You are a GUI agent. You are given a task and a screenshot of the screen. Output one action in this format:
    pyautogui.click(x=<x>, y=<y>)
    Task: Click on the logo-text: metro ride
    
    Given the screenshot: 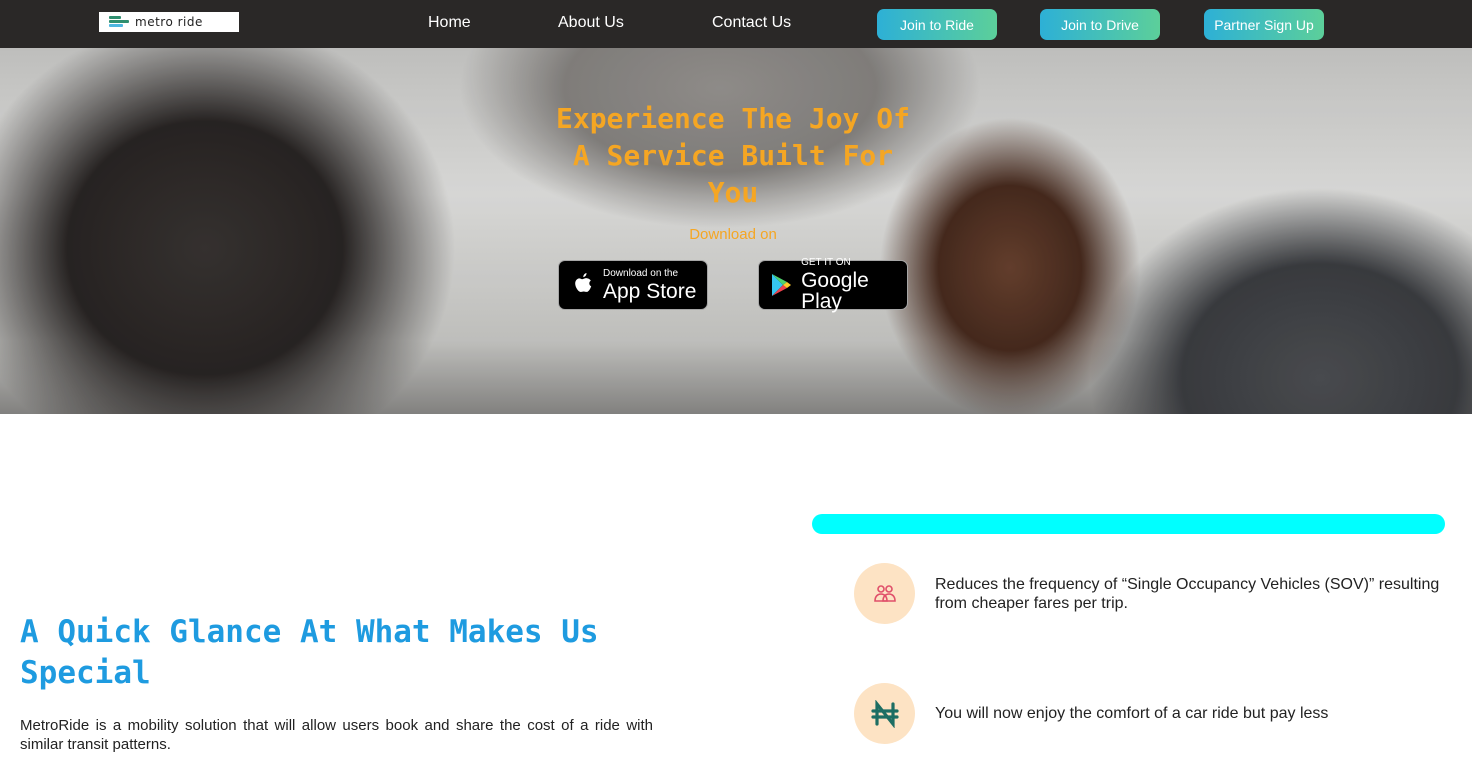 What is the action you would take?
    pyautogui.click(x=169, y=22)
    